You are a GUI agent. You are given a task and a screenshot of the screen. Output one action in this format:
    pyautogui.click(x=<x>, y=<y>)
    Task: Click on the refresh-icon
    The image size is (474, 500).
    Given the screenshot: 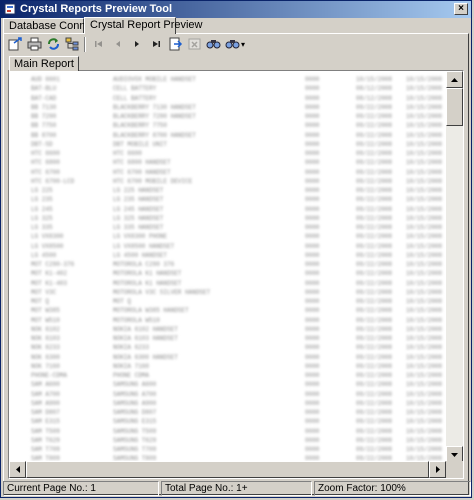 What is the action you would take?
    pyautogui.click(x=53, y=44)
    